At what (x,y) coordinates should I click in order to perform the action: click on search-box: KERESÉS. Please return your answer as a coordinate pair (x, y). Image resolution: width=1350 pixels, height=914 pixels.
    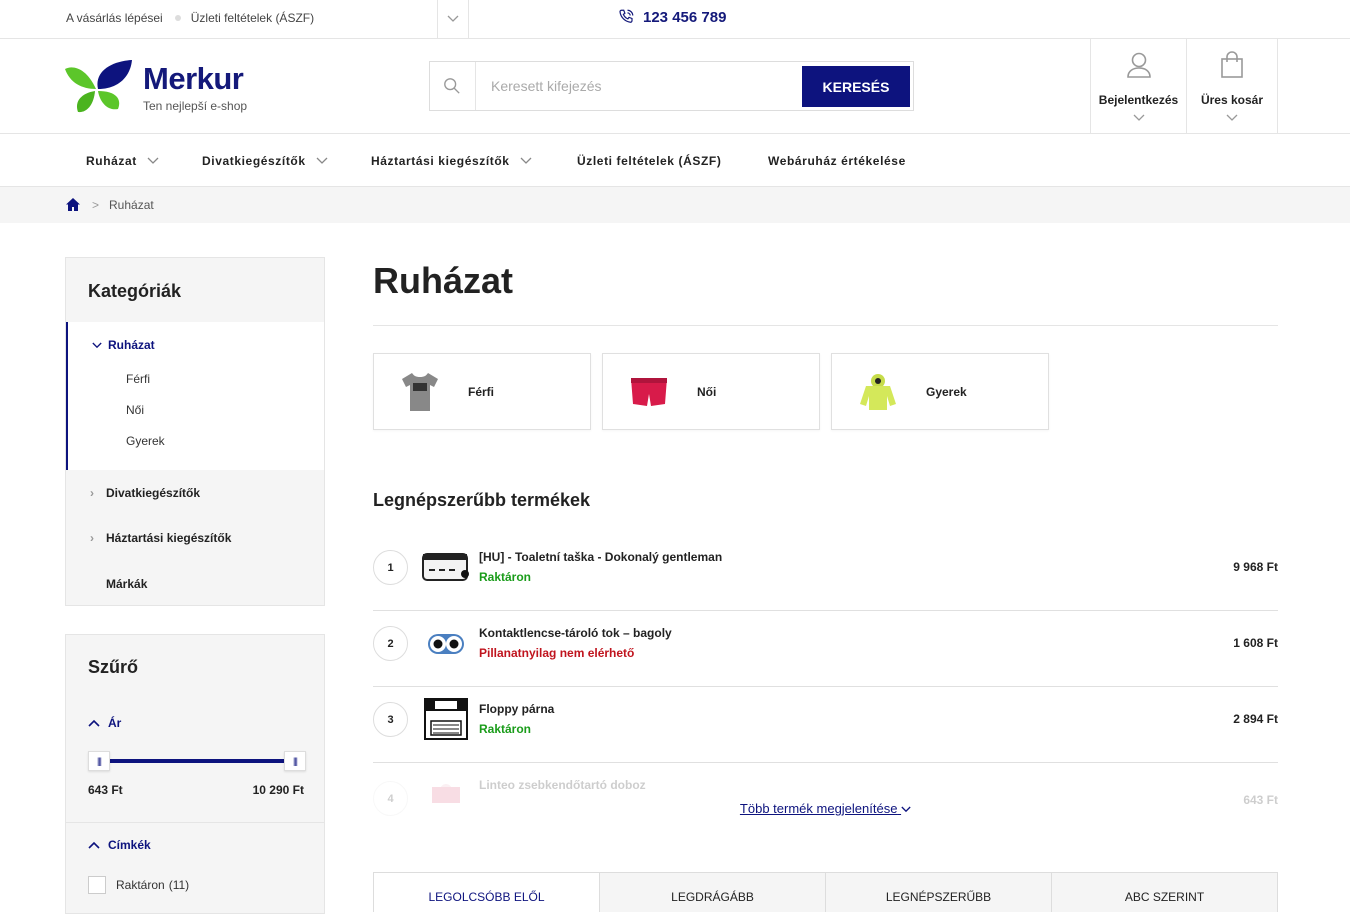
    Looking at the image, I should click on (671, 86).